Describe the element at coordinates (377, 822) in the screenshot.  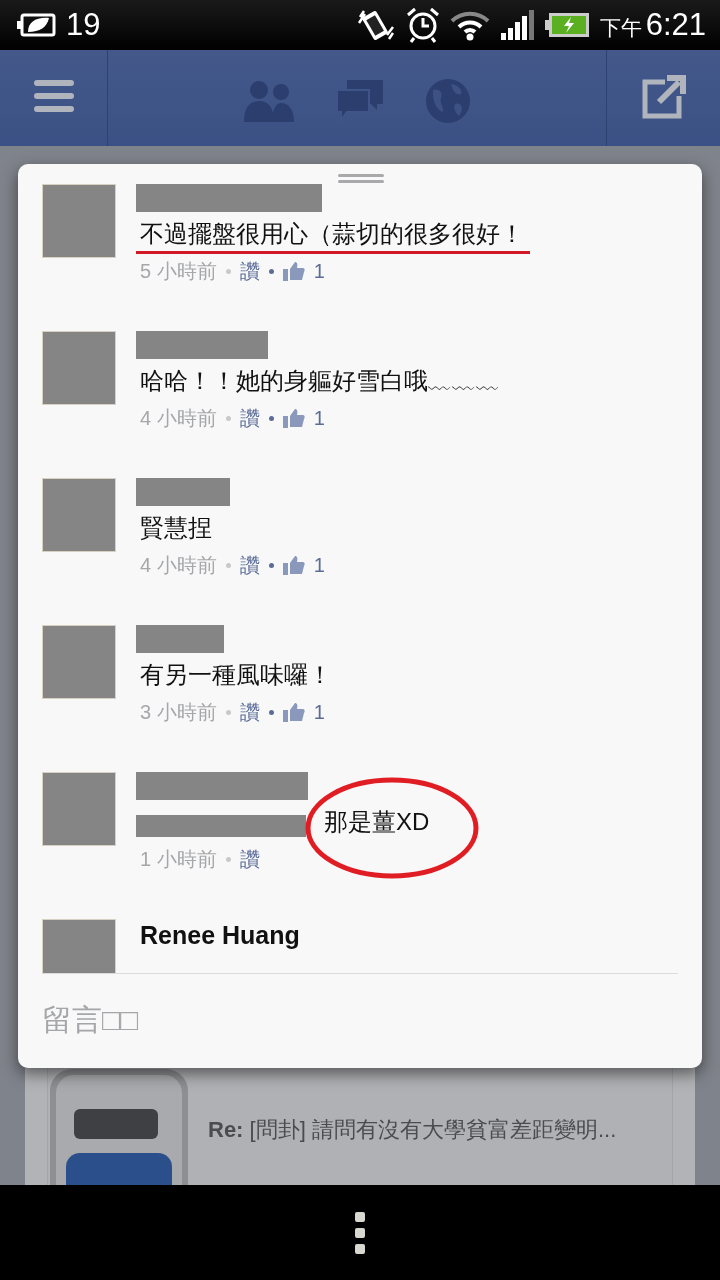
I see `comment-text: 那是薑XD` at that location.